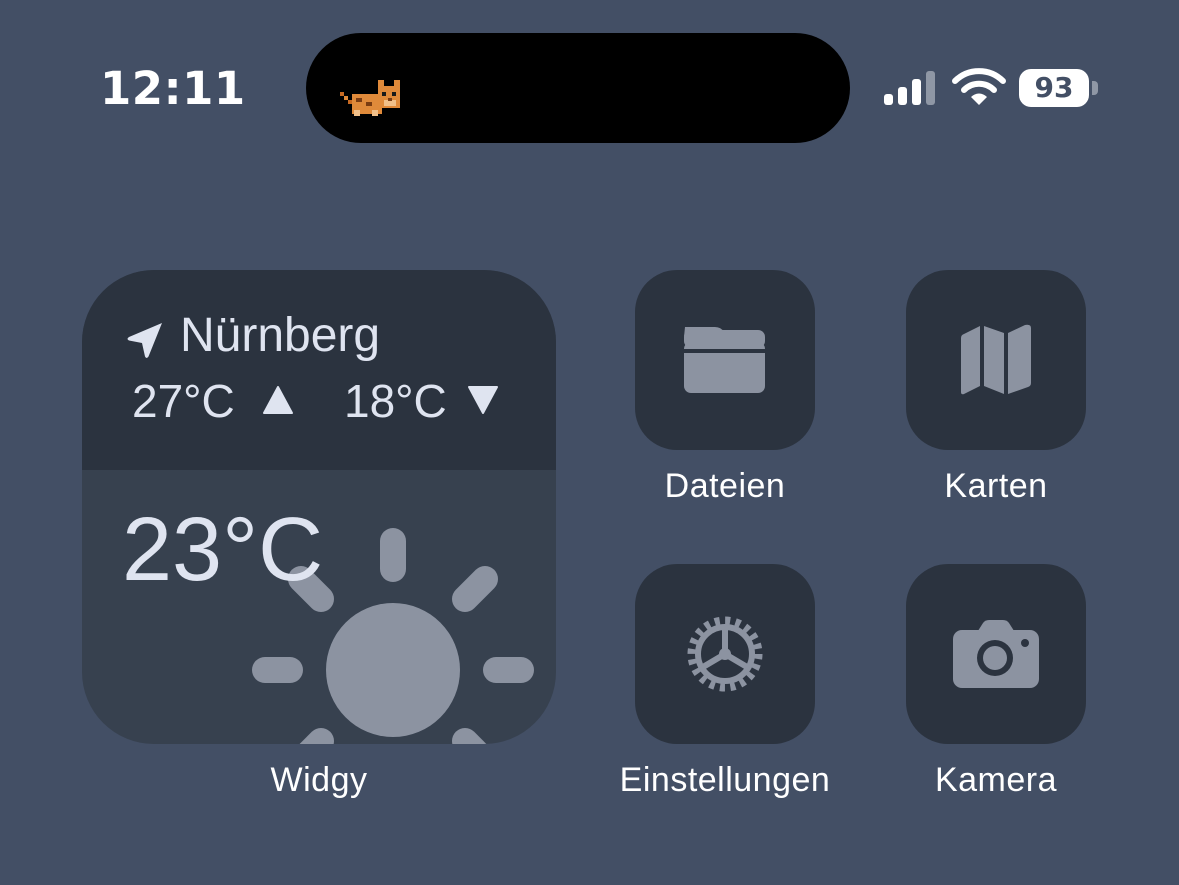 Image resolution: width=1179 pixels, height=885 pixels. Describe the element at coordinates (483, 400) in the screenshot. I see `triangle-down-icon` at that location.